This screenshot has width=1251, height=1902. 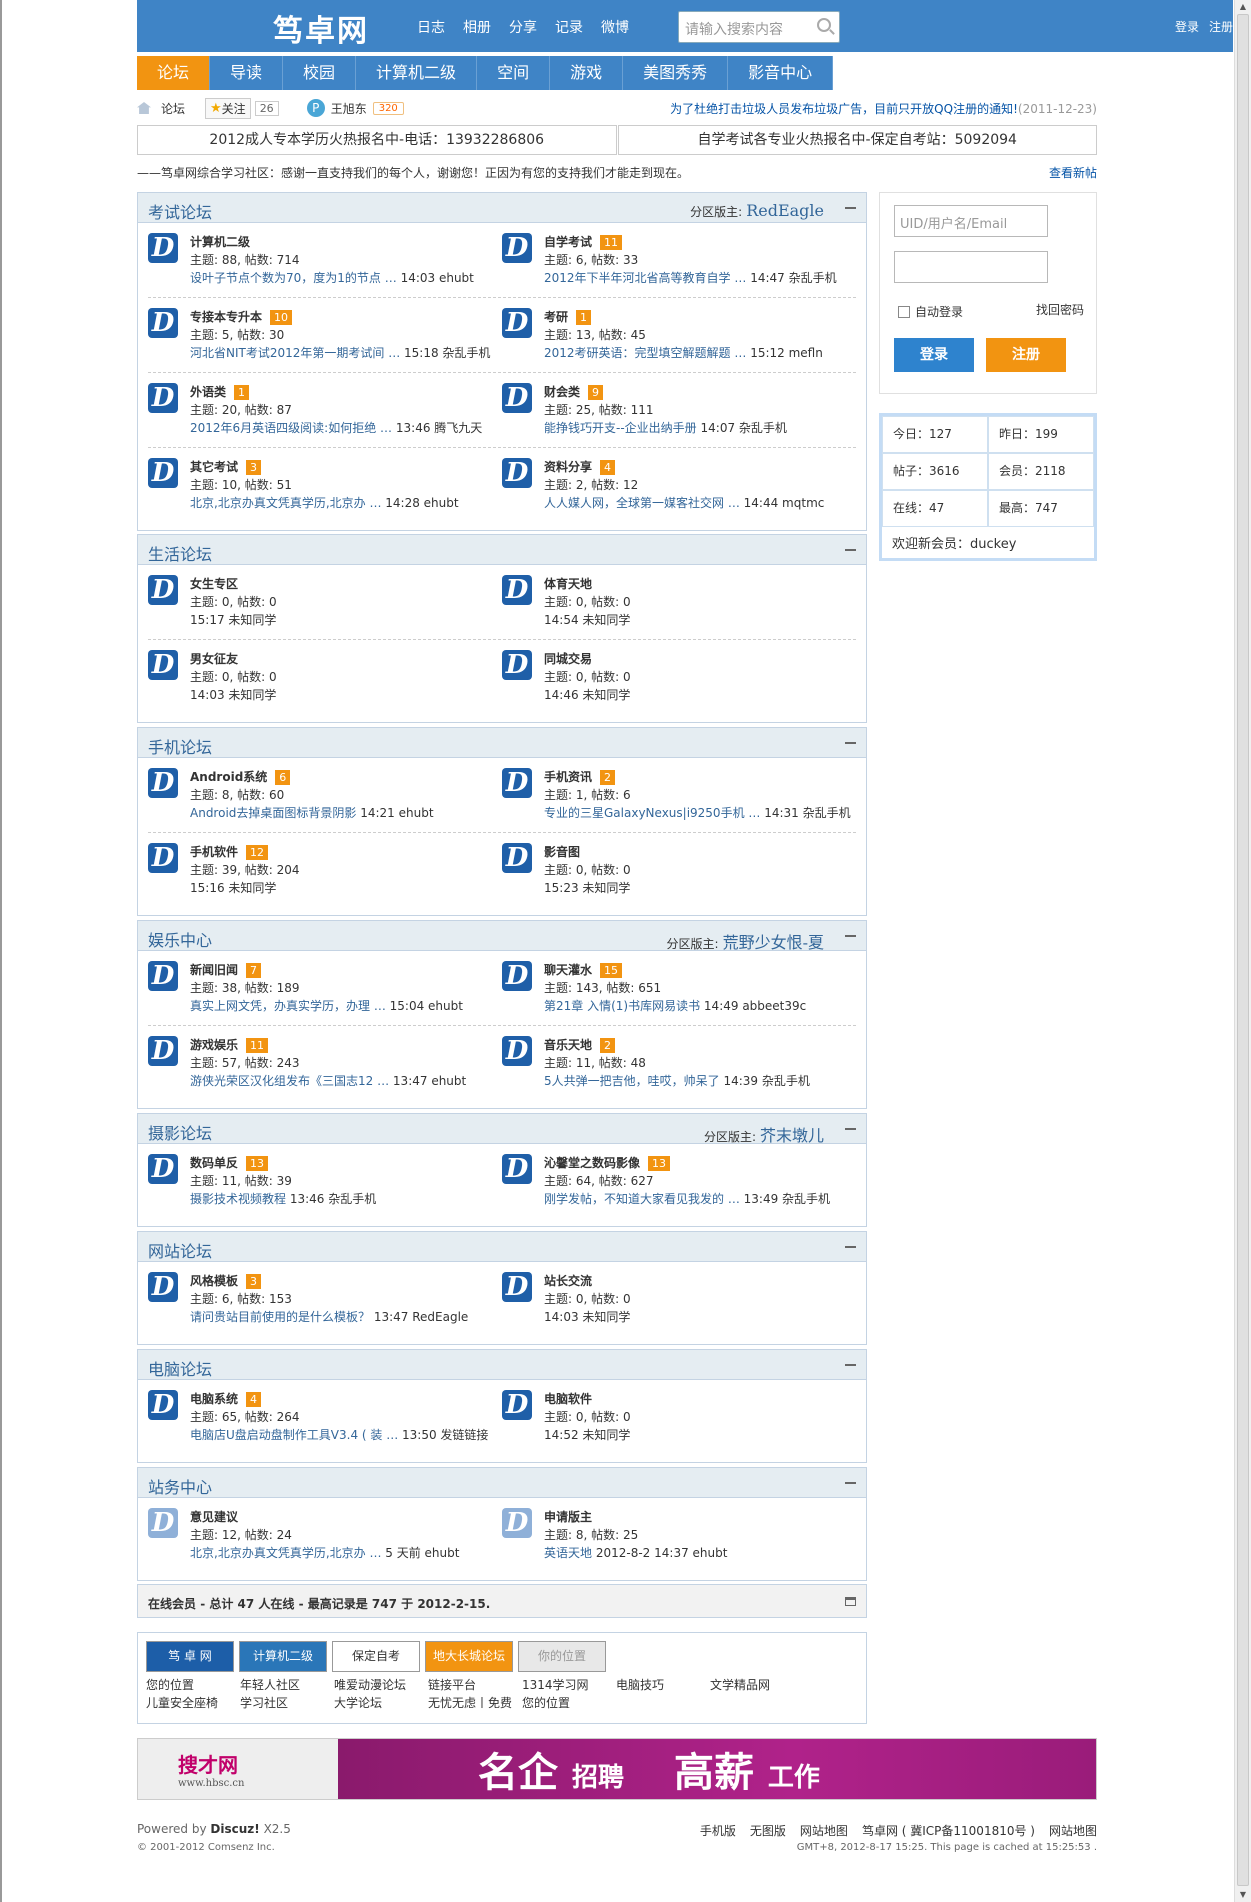 I want to click on forum-name: 考研, so click(x=556, y=317).